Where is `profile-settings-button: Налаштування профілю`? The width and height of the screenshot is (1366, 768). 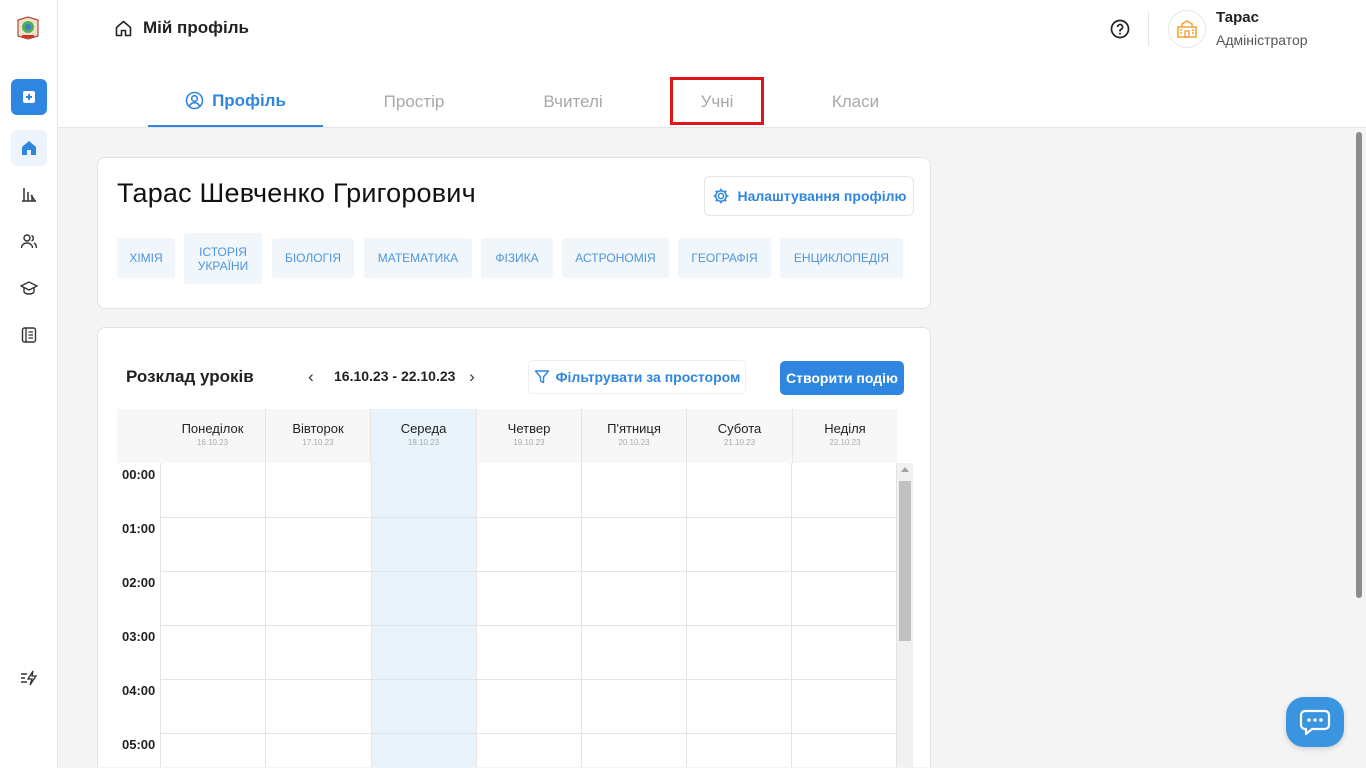 profile-settings-button: Налаштування профілю is located at coordinates (809, 196).